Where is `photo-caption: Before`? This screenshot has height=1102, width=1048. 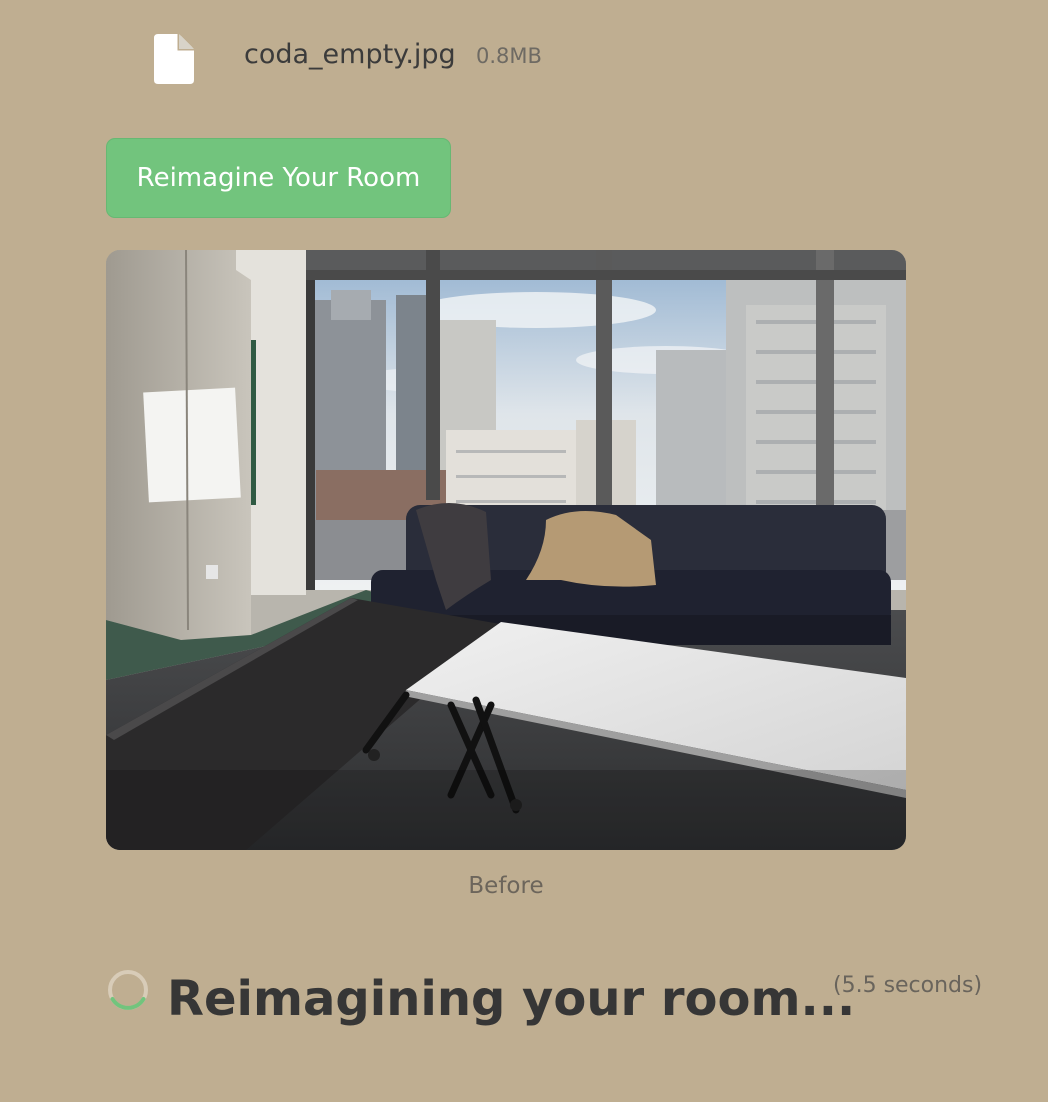
photo-caption: Before is located at coordinates (506, 886).